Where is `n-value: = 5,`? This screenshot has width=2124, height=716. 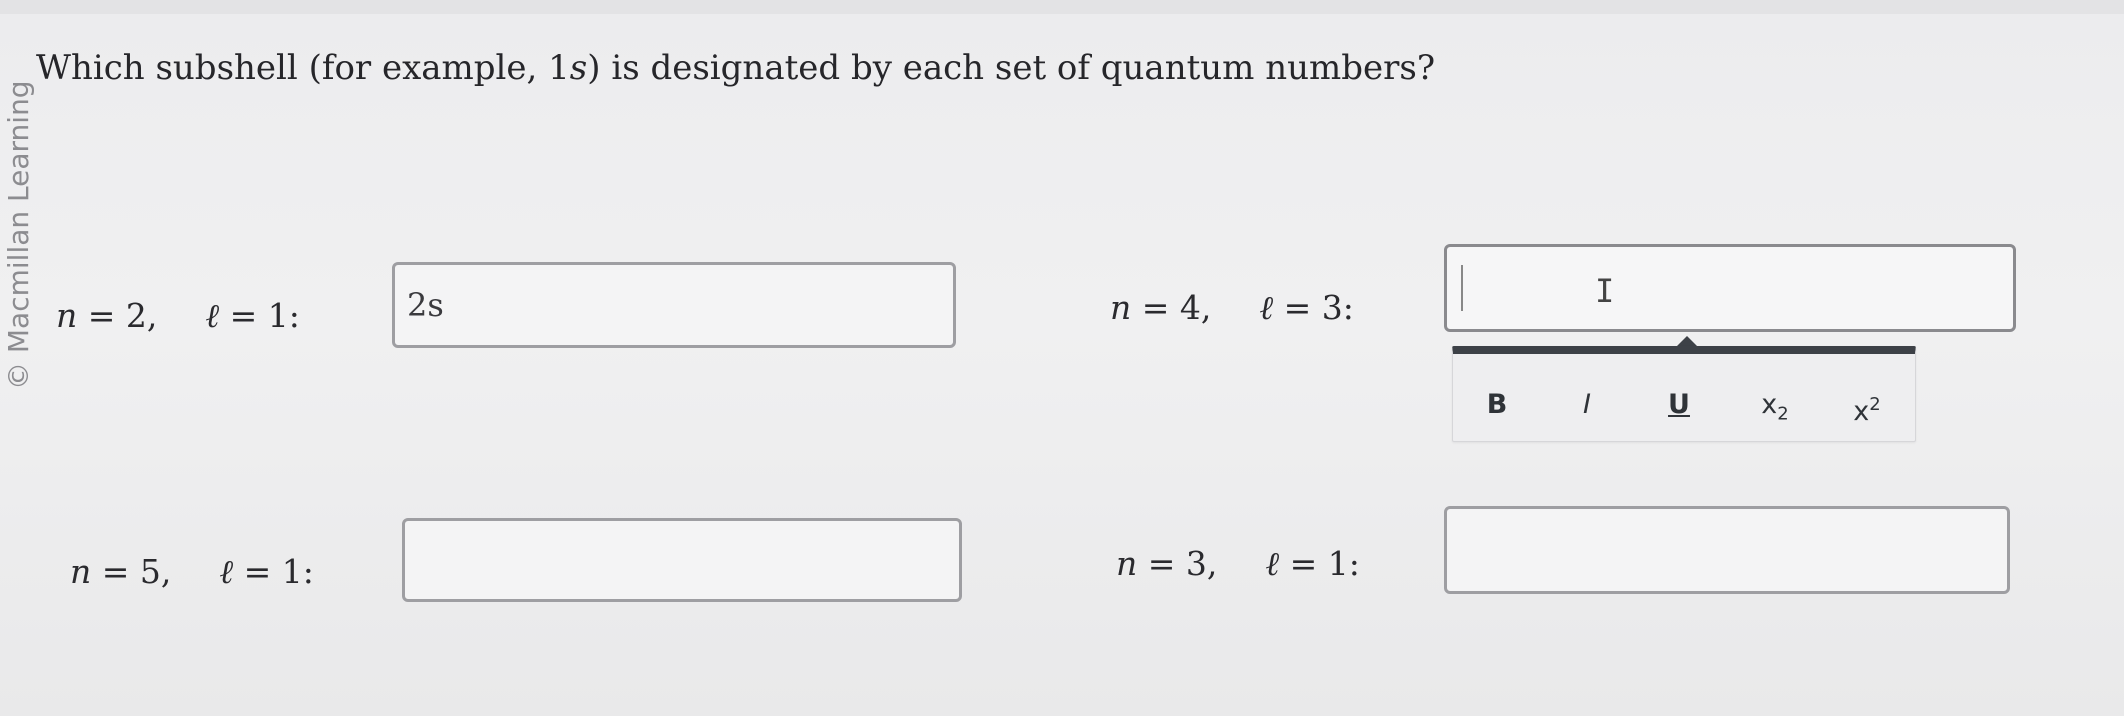
n-value: = 5, is located at coordinates (131, 571).